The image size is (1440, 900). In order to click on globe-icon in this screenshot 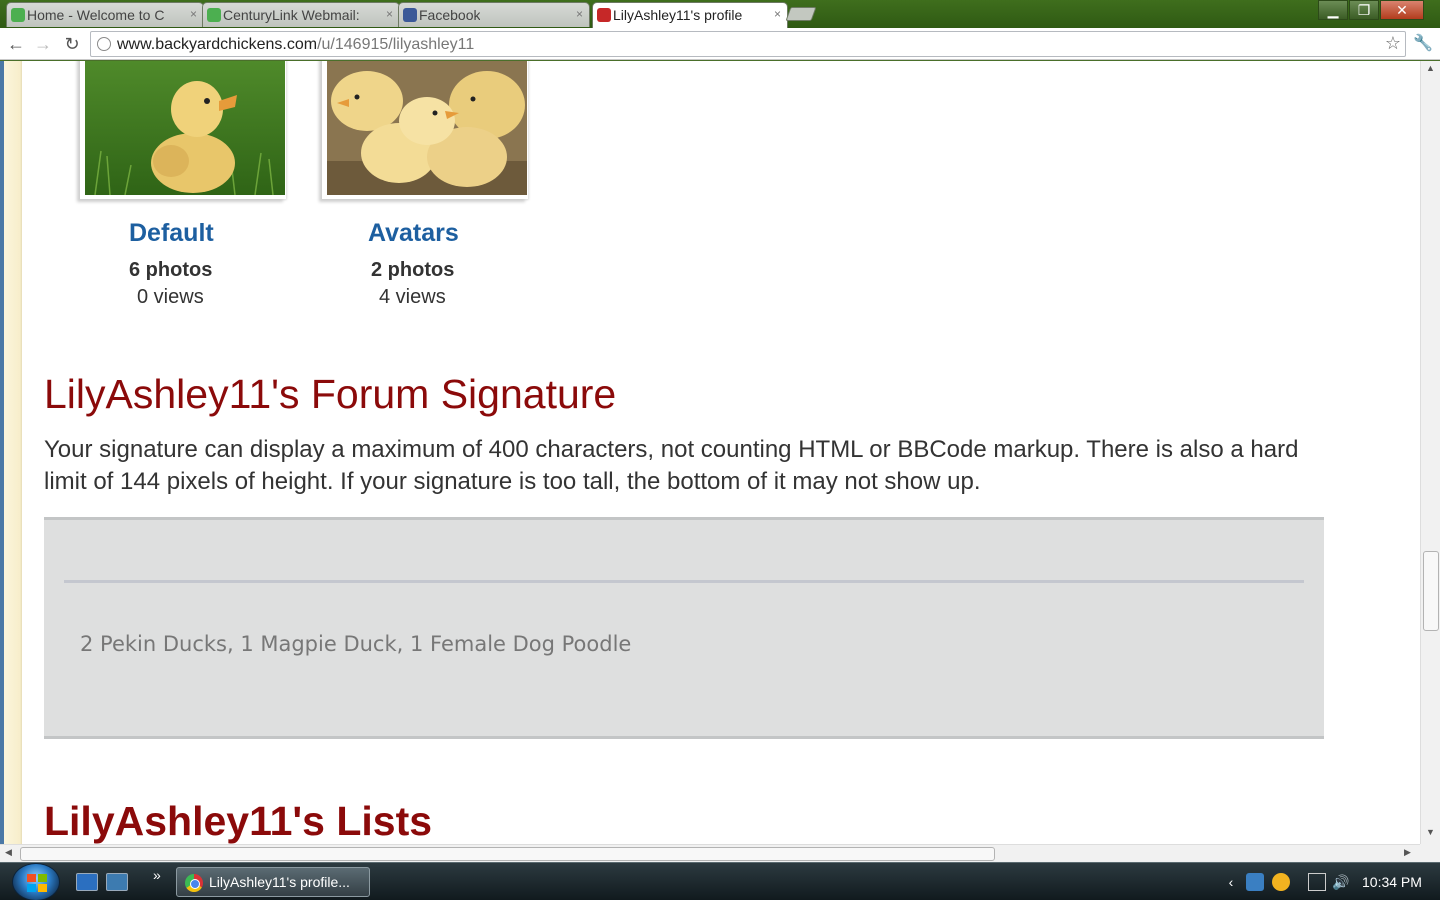, I will do `click(104, 44)`.